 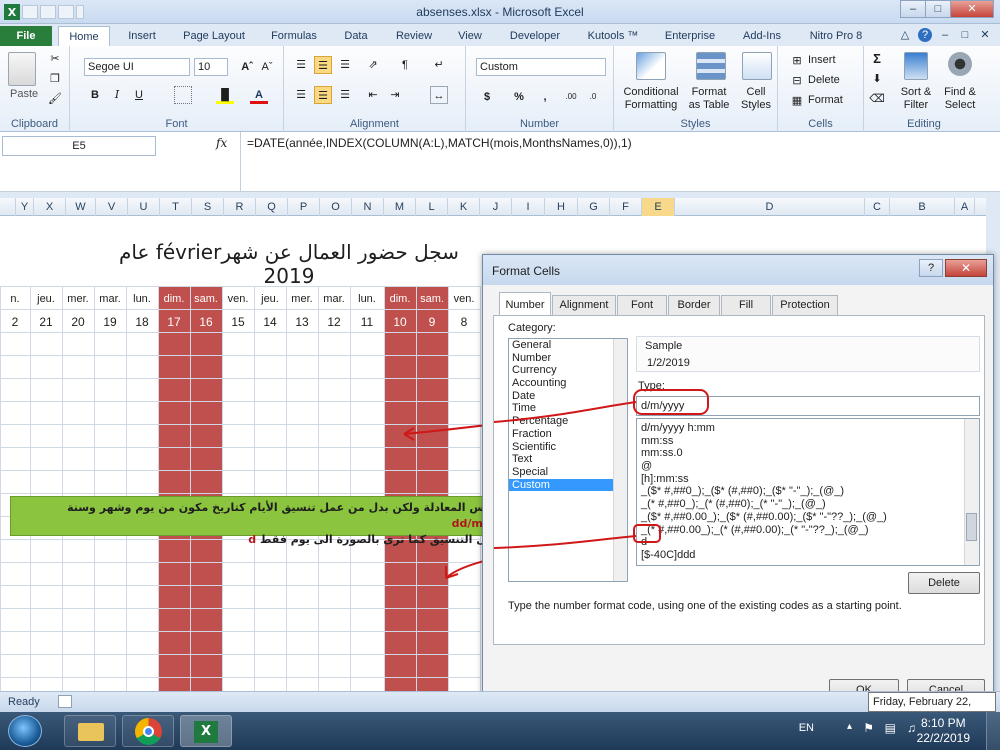 I want to click on start-button-icon, so click(x=25, y=731).